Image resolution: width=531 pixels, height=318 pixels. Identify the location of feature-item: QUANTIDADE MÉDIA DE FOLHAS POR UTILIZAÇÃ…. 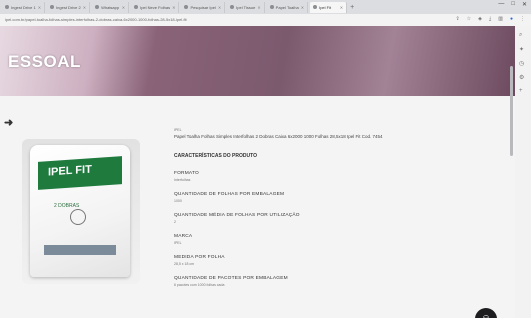
(334, 218).